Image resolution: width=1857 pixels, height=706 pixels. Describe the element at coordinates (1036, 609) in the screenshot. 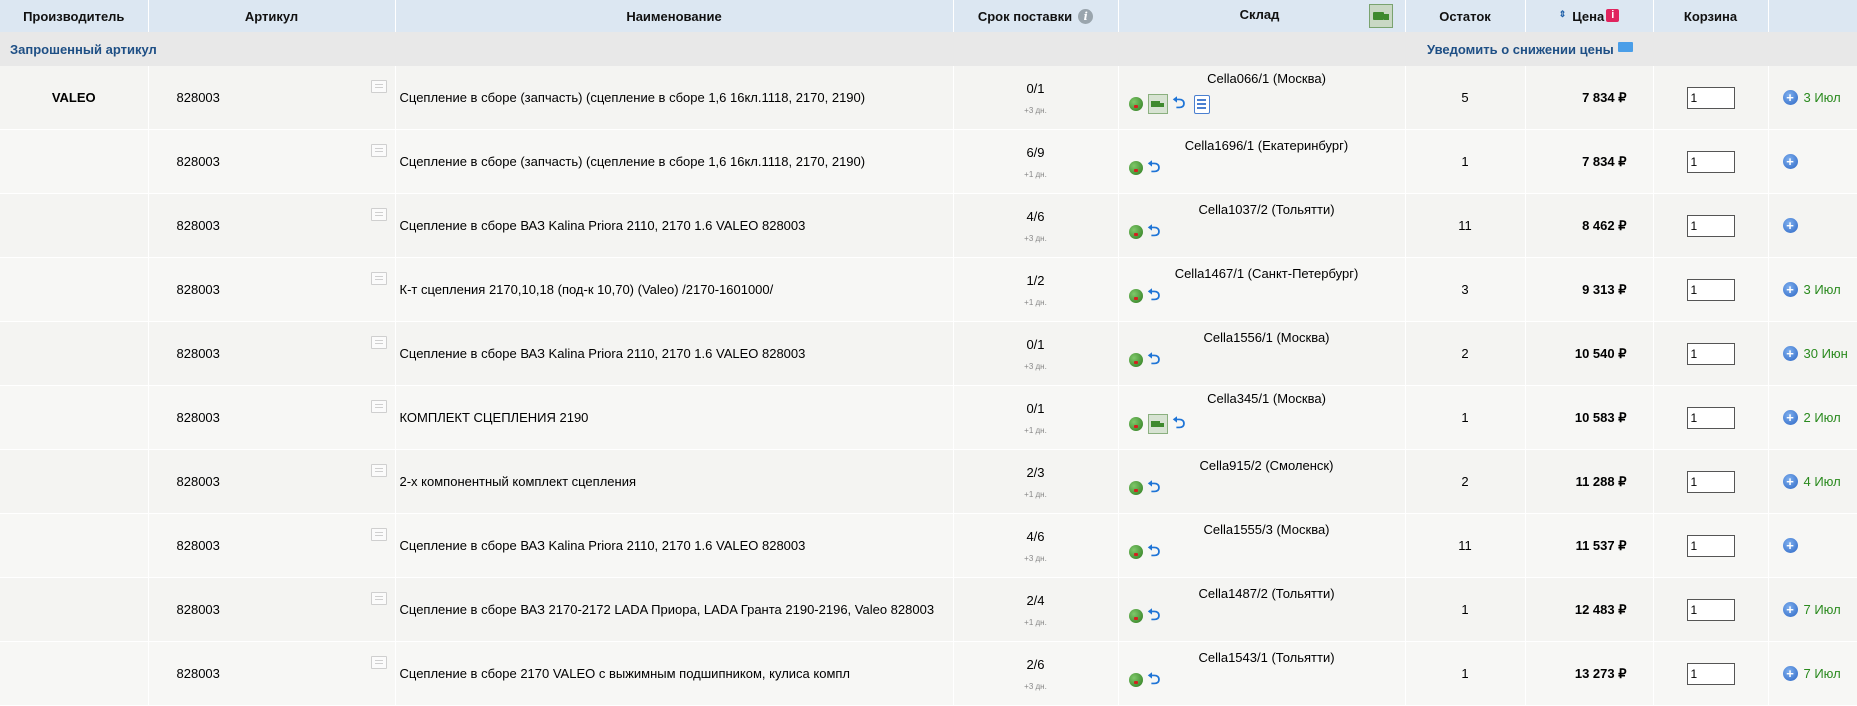

I see `delivery-cell: 2/4 +1 дн.` at that location.